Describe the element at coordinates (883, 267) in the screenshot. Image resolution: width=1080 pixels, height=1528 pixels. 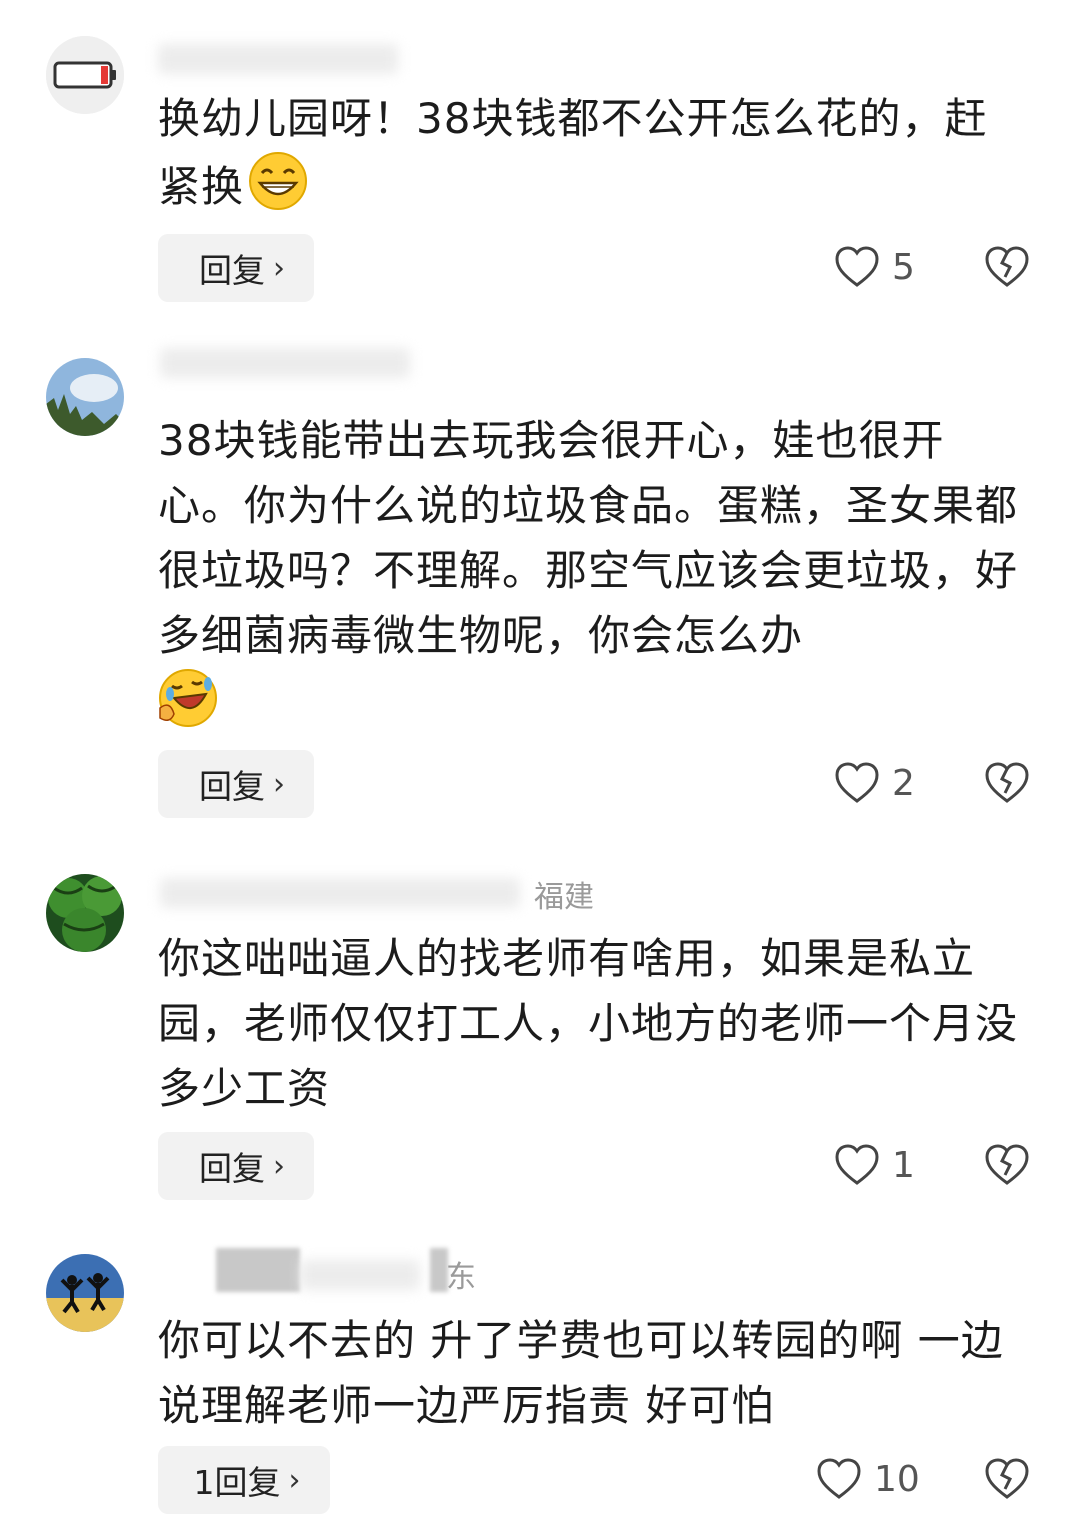
I see `like-button: 5` at that location.